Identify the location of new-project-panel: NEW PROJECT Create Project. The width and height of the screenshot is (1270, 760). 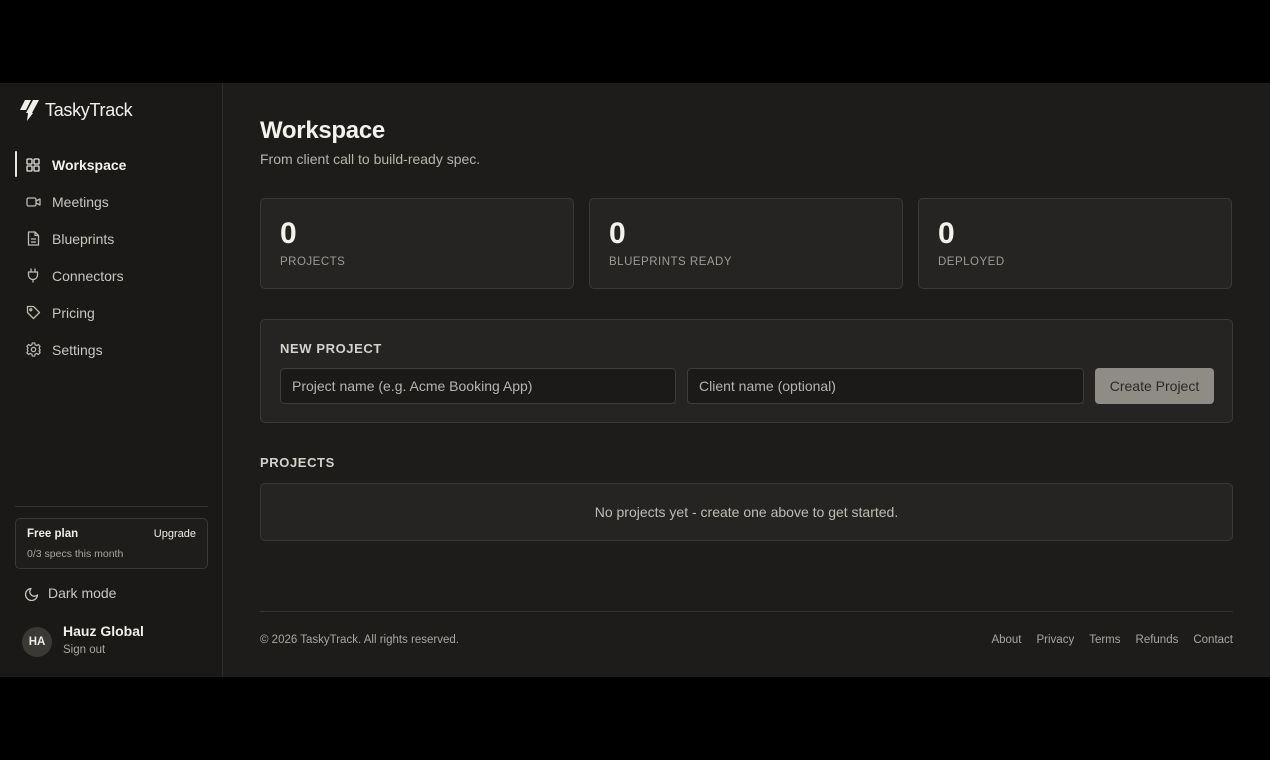
(746, 371).